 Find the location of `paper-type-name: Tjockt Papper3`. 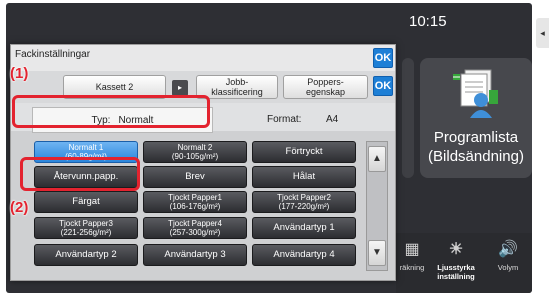

paper-type-name: Tjockt Papper3 is located at coordinates (86, 223).